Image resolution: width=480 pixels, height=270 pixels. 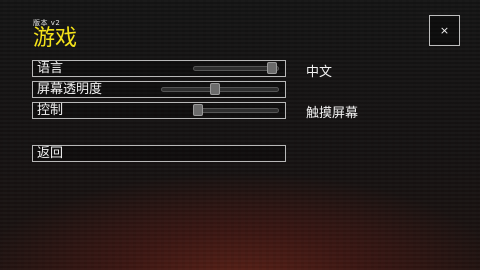 I want to click on setting-label-screen-opacity: 屏幕透明度, so click(x=70, y=89).